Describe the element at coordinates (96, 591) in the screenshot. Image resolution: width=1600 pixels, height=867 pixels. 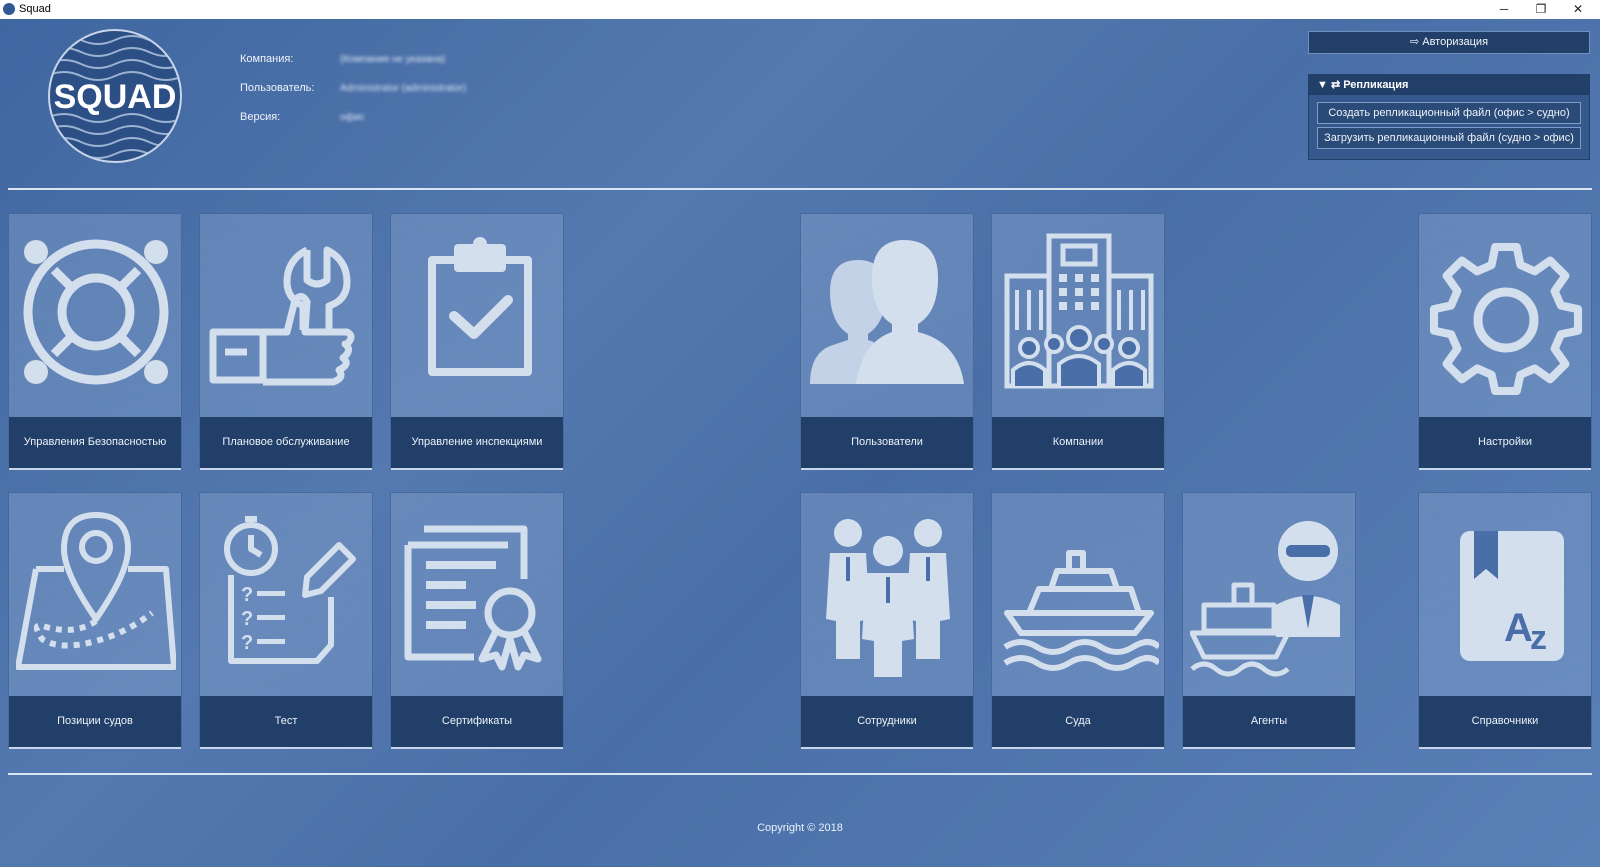
I see `map-pin-icon` at that location.